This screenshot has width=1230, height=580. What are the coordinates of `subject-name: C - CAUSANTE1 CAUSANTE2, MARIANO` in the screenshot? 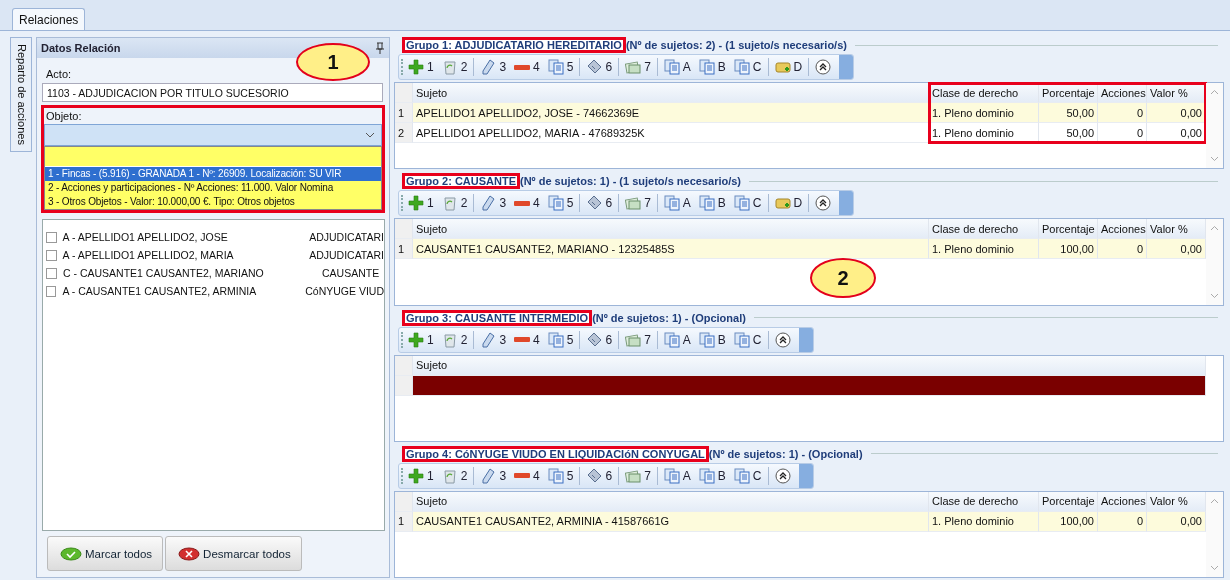 It's located at (164, 273).